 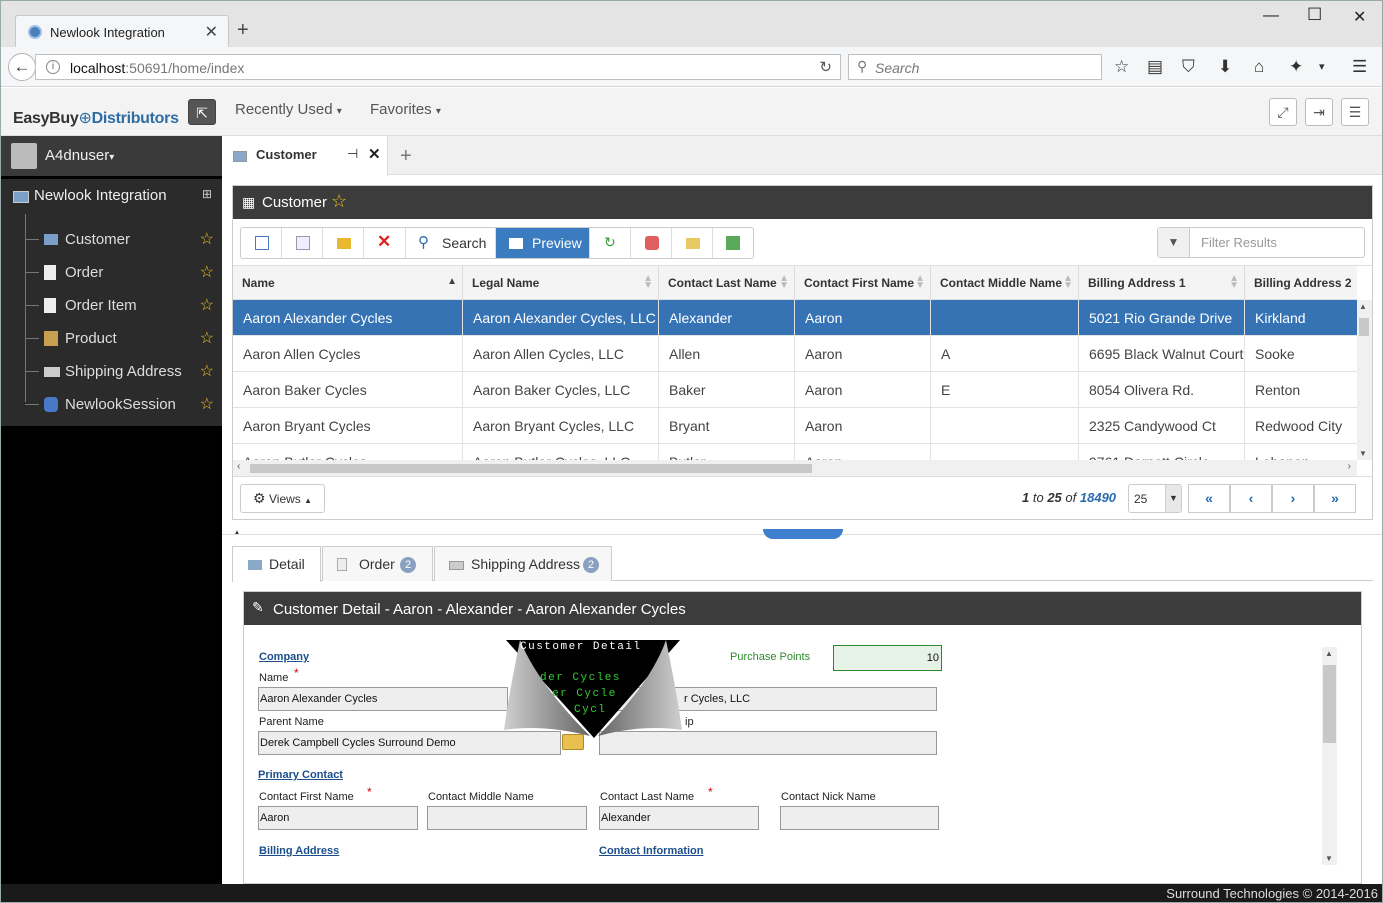 I want to click on sidebar-item-order: Order ☆, so click(x=111, y=272).